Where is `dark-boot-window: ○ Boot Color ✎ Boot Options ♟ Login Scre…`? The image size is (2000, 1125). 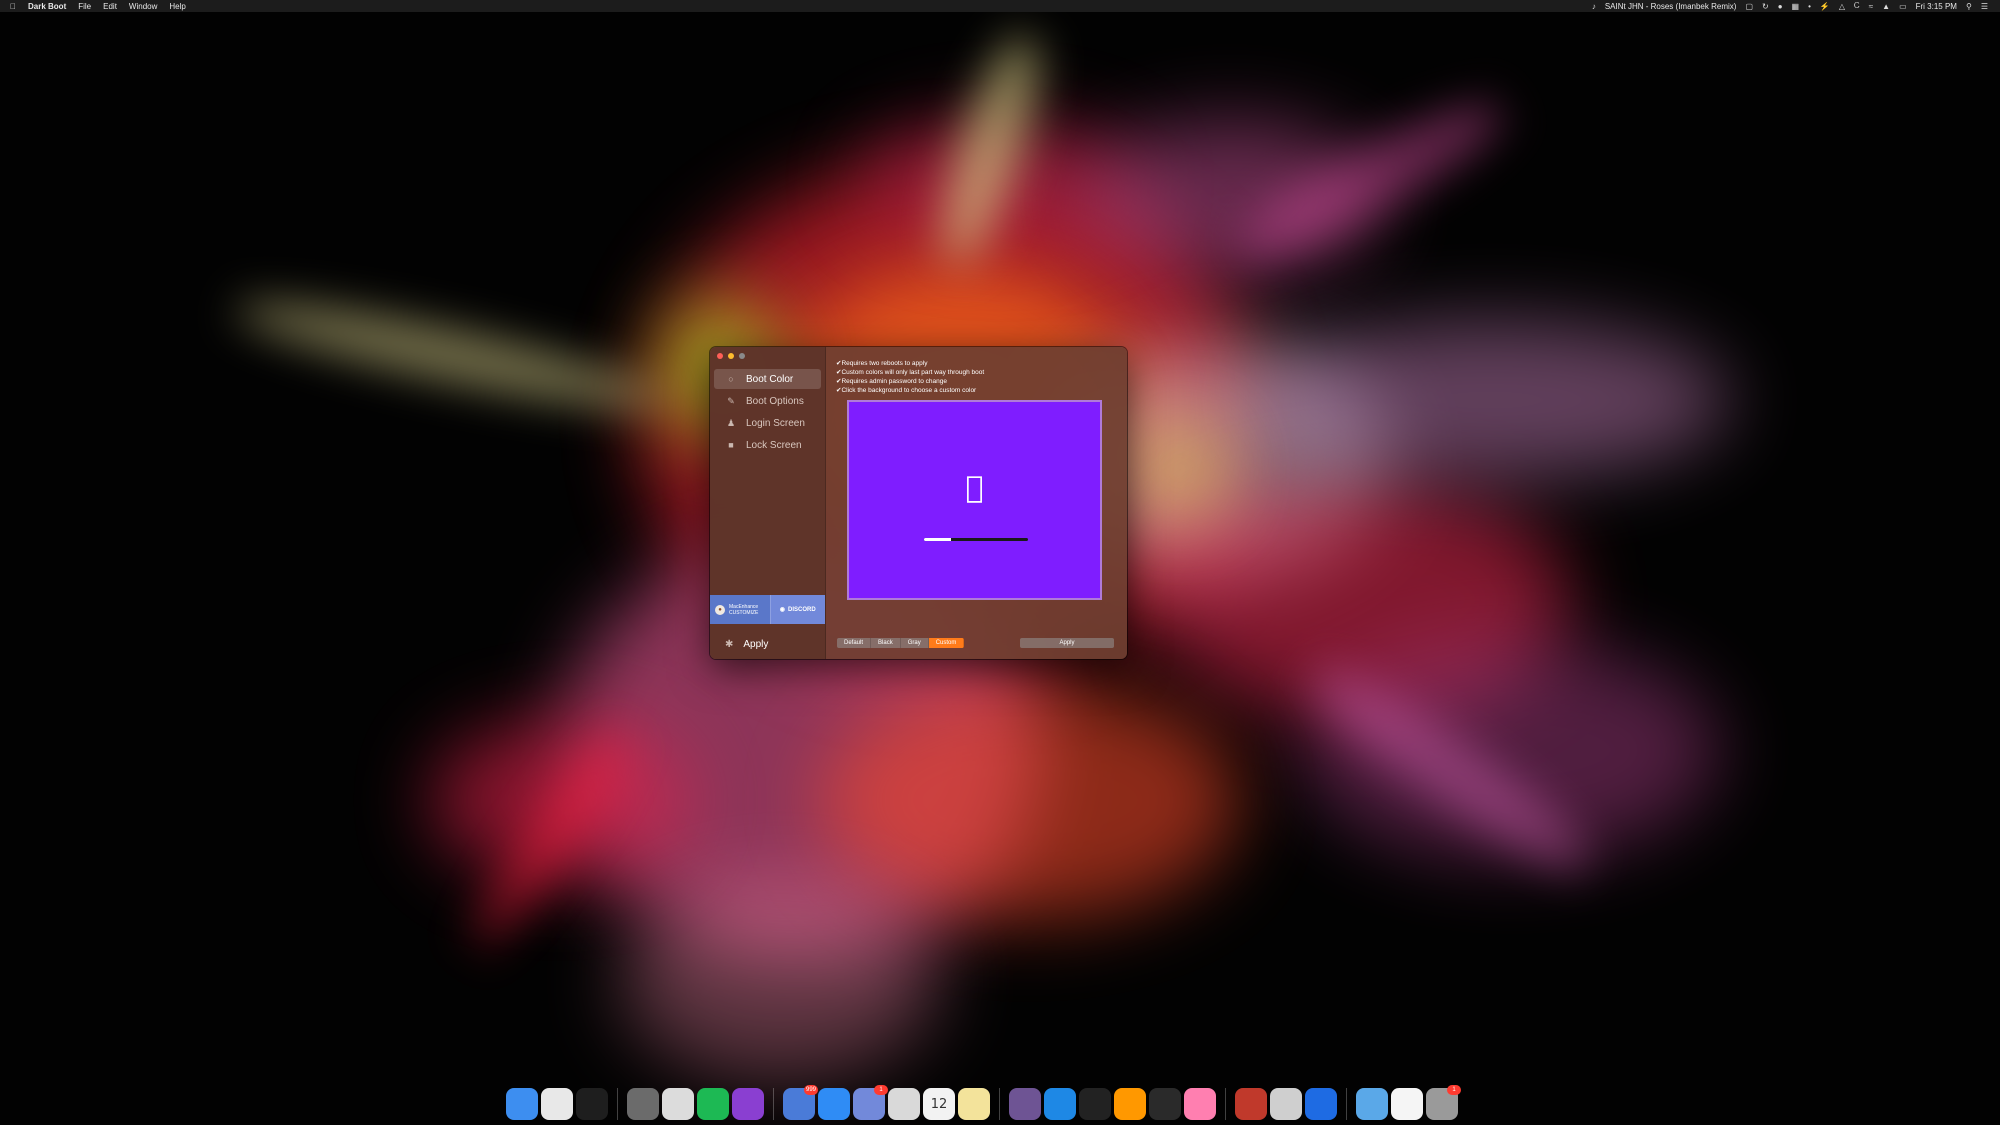
dark-boot-window: ○ Boot Color ✎ Boot Options ♟ Login Scre… is located at coordinates (918, 503).